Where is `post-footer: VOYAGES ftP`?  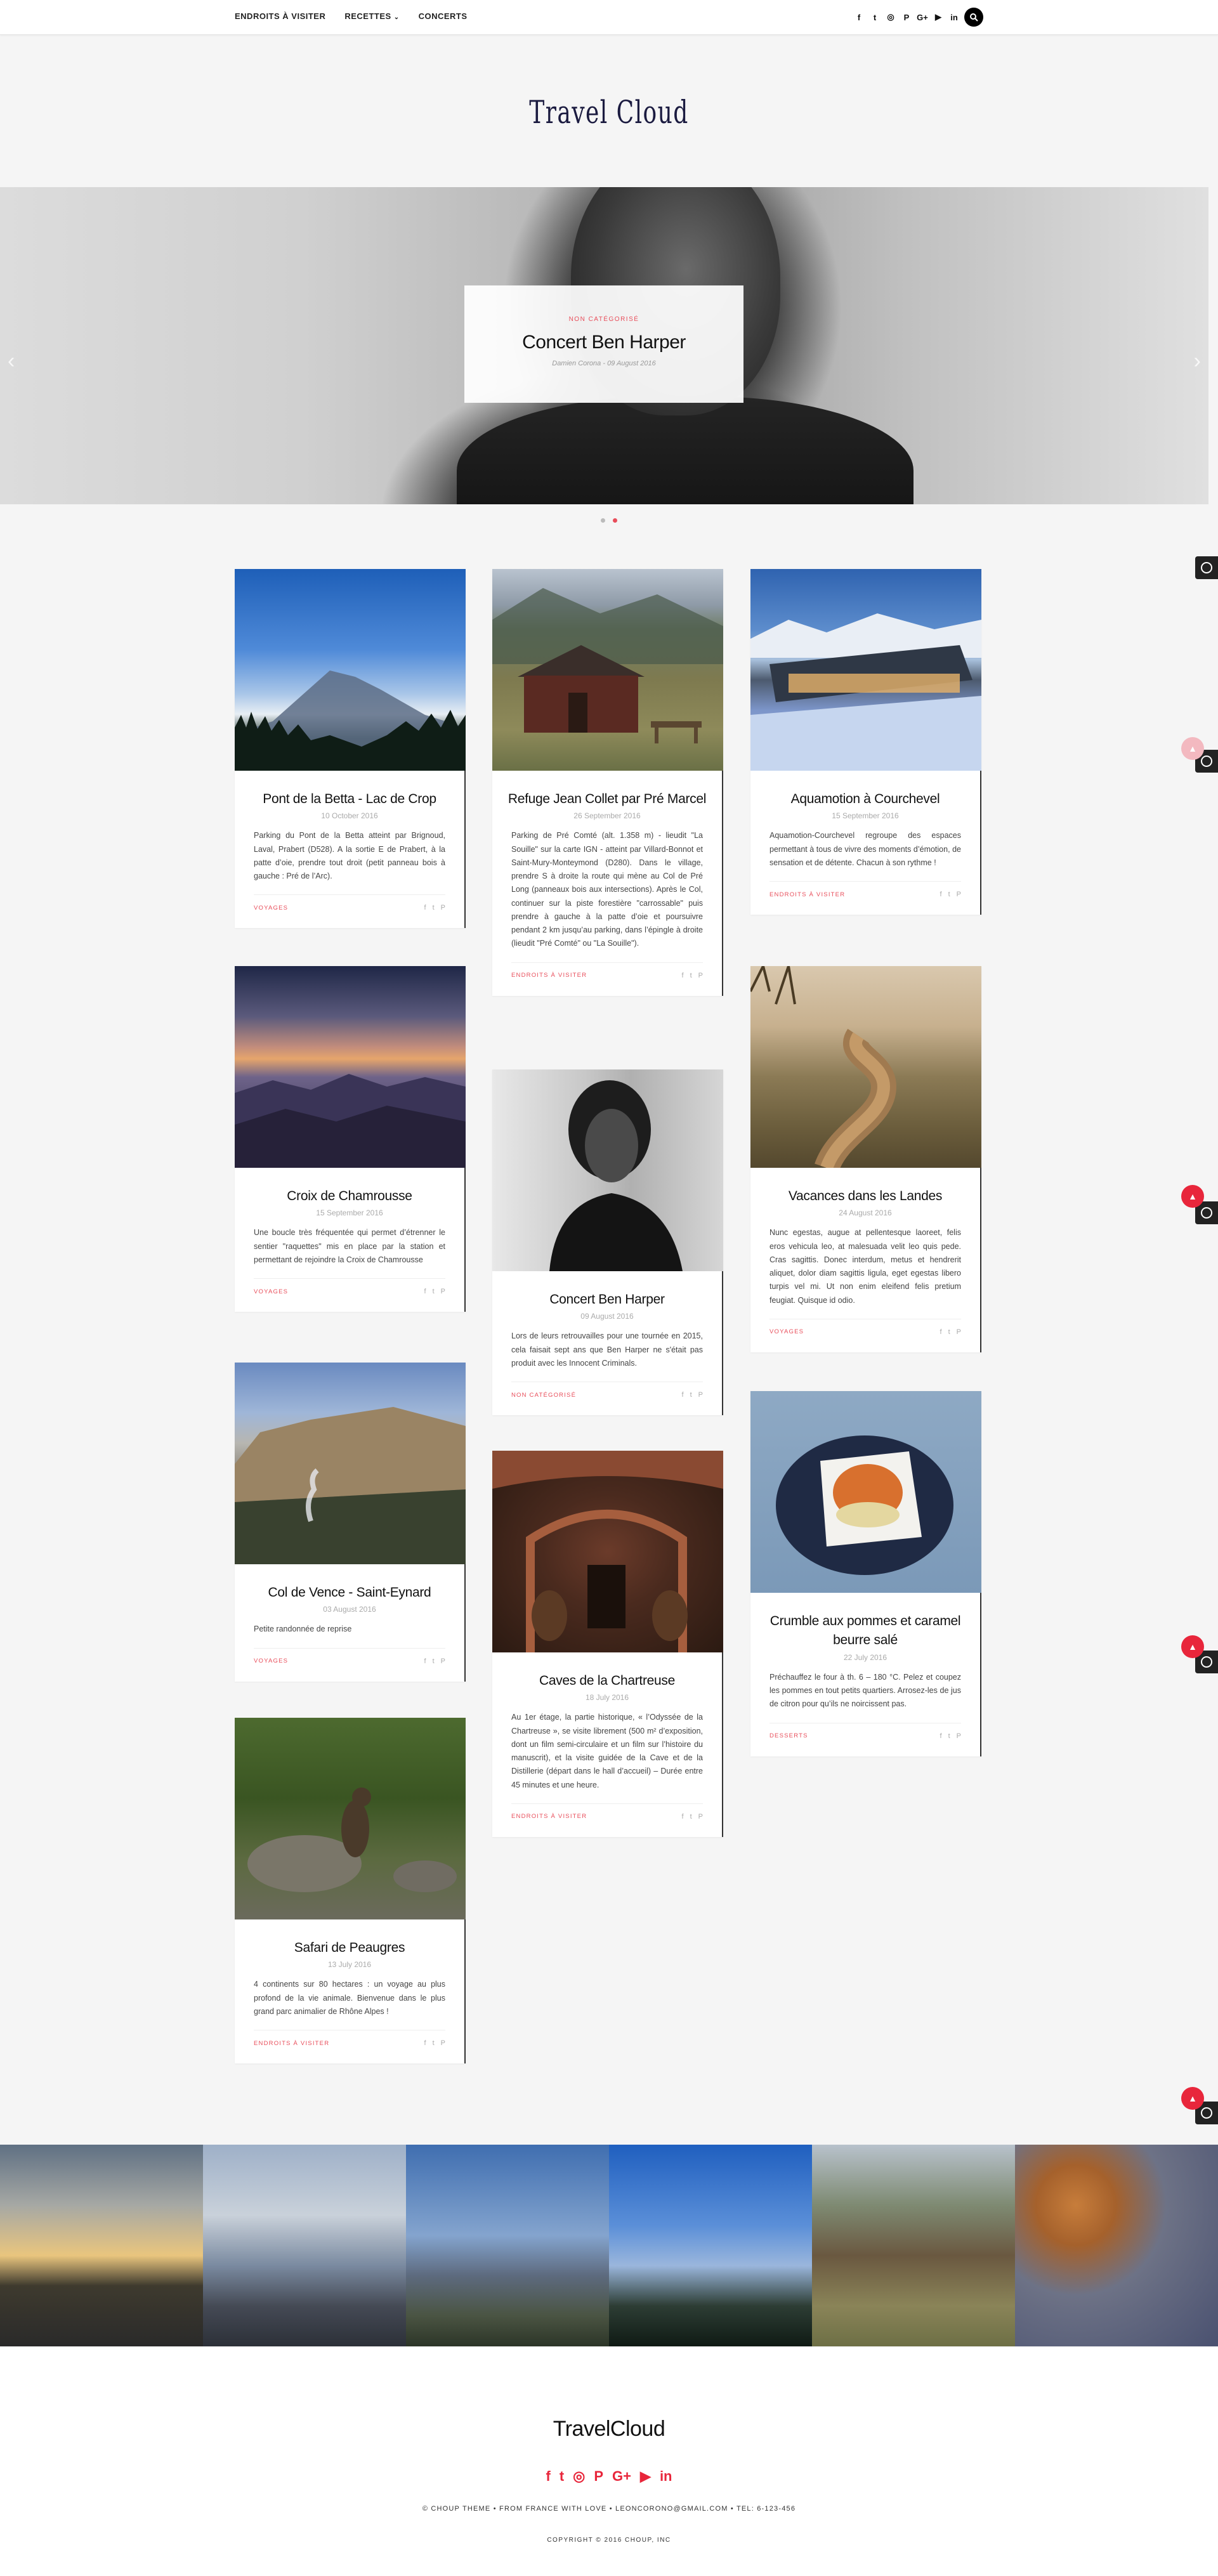
post-footer: VOYAGES ftP is located at coordinates (350, 1295).